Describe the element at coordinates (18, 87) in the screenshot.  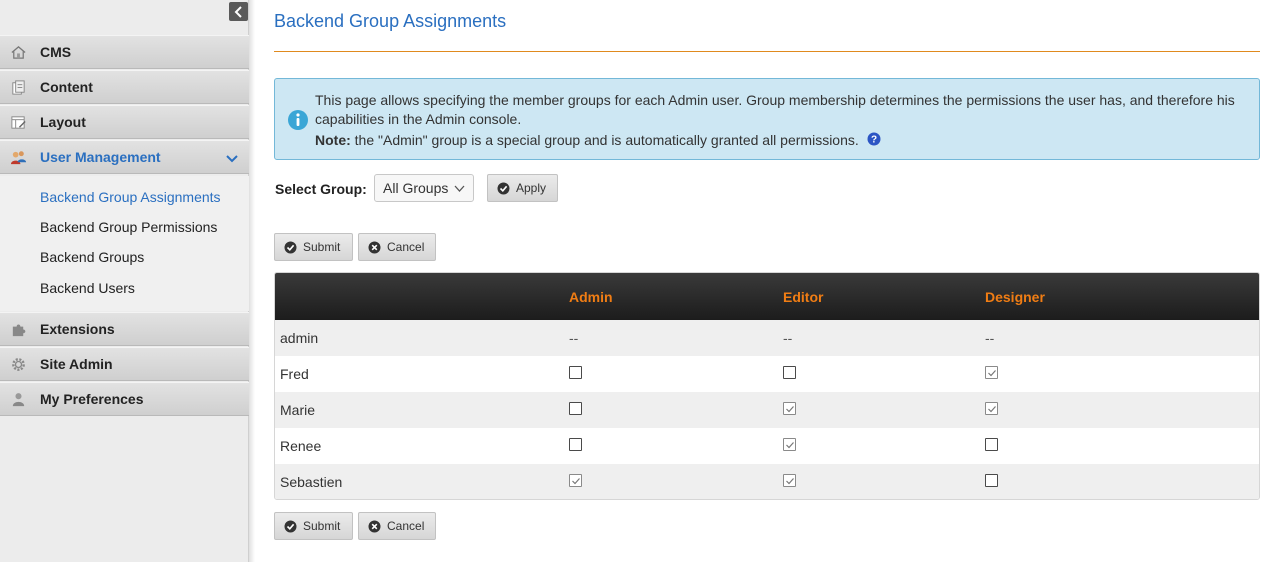
I see `content-icon` at that location.